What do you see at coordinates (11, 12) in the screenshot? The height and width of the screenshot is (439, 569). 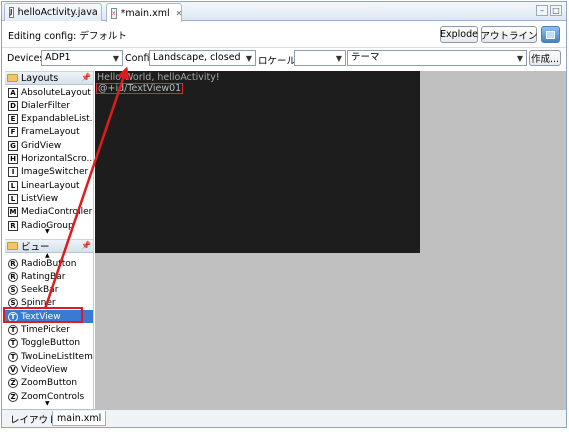 I see `java-file-icon: J` at bounding box center [11, 12].